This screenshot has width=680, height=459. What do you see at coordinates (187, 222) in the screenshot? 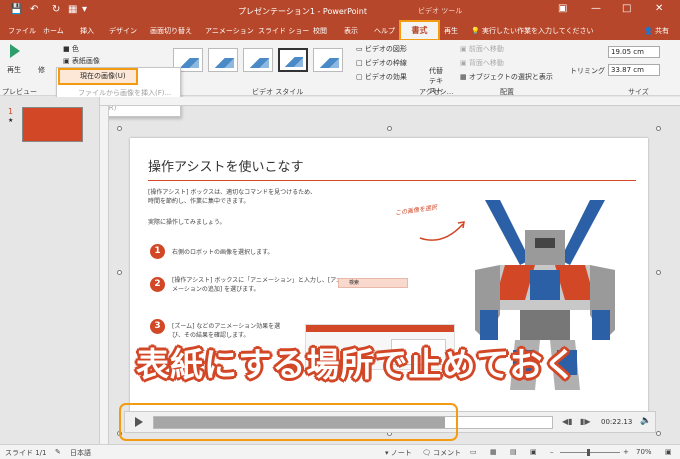
I see `slide-intro-3: 実際に操作してみましょう。` at bounding box center [187, 222].